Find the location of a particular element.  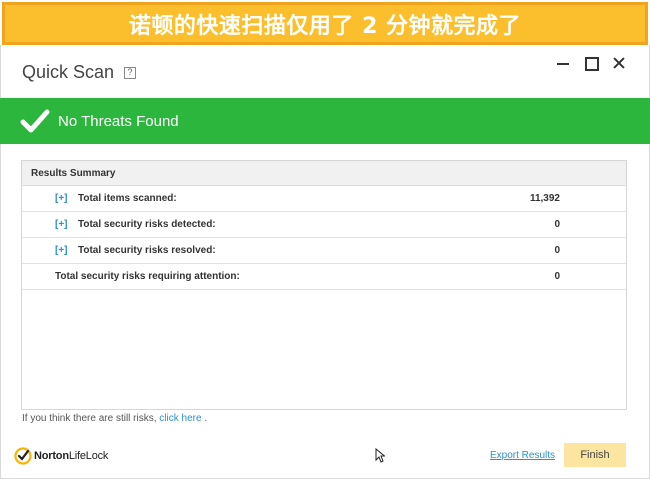

hint-suffix: . is located at coordinates (206, 418).